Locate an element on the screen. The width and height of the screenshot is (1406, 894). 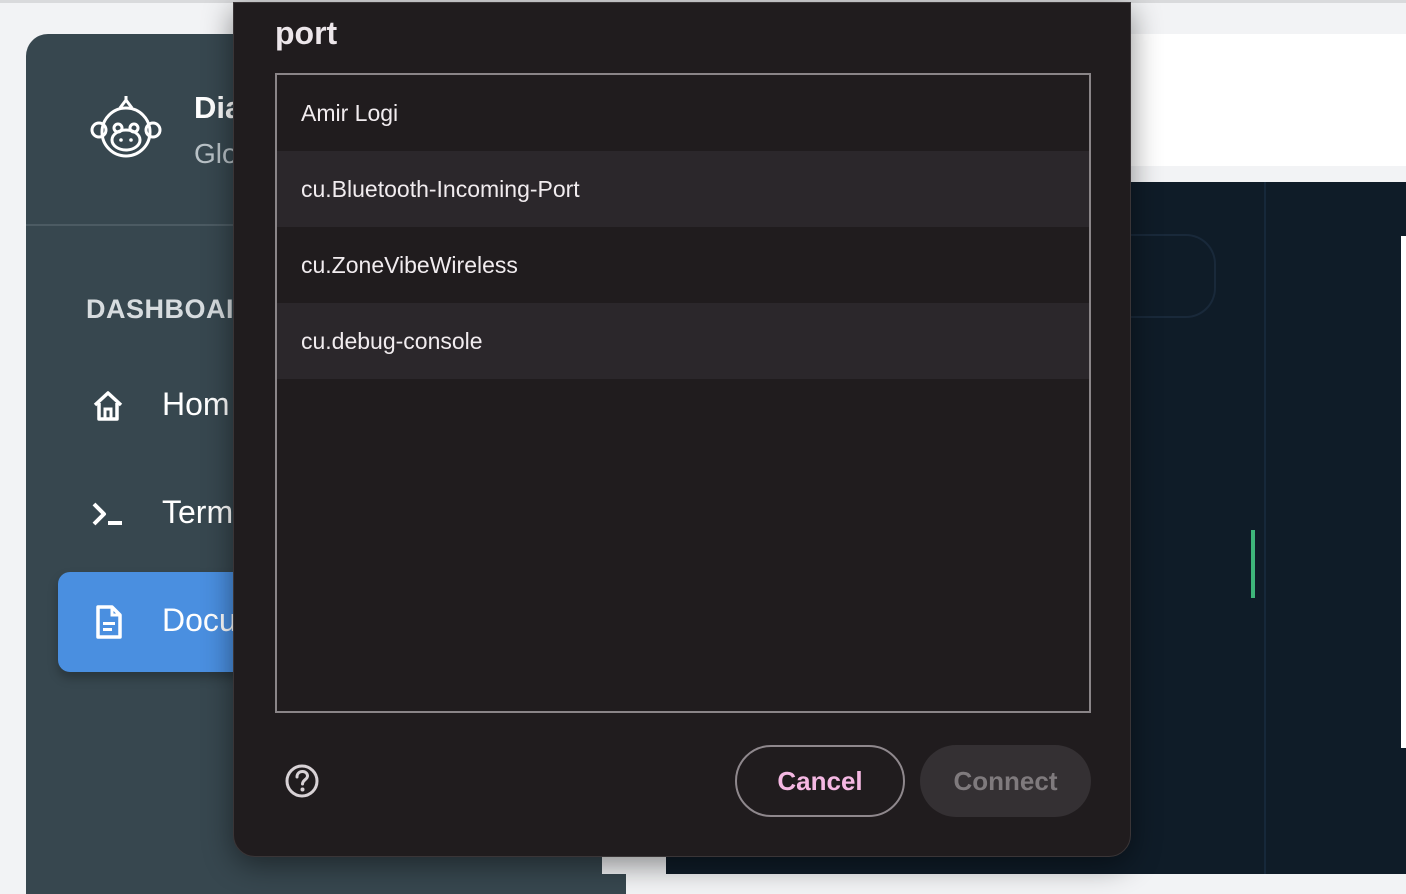
document-icon is located at coordinates (108, 622).